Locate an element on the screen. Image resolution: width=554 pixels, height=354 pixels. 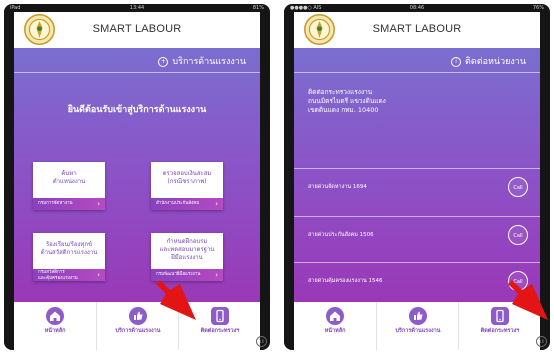
hotline-row: สายด่วนคุ้มครองแรงงาน 1546 Call is located at coordinates (417, 280).